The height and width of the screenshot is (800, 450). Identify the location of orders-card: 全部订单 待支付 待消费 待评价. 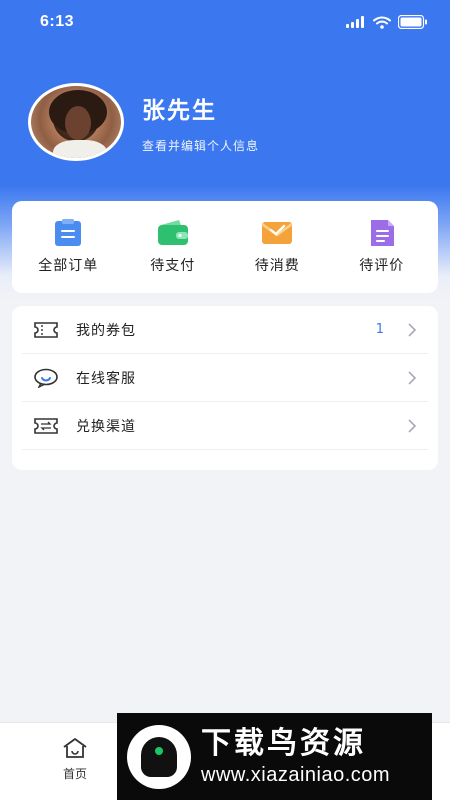
(225, 247).